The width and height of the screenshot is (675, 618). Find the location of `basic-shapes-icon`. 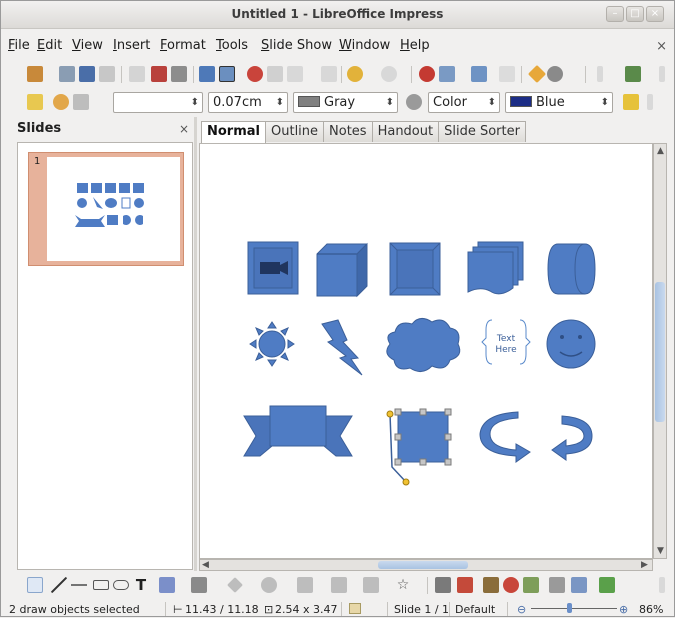

basic-shapes-icon is located at coordinates (537, 74).